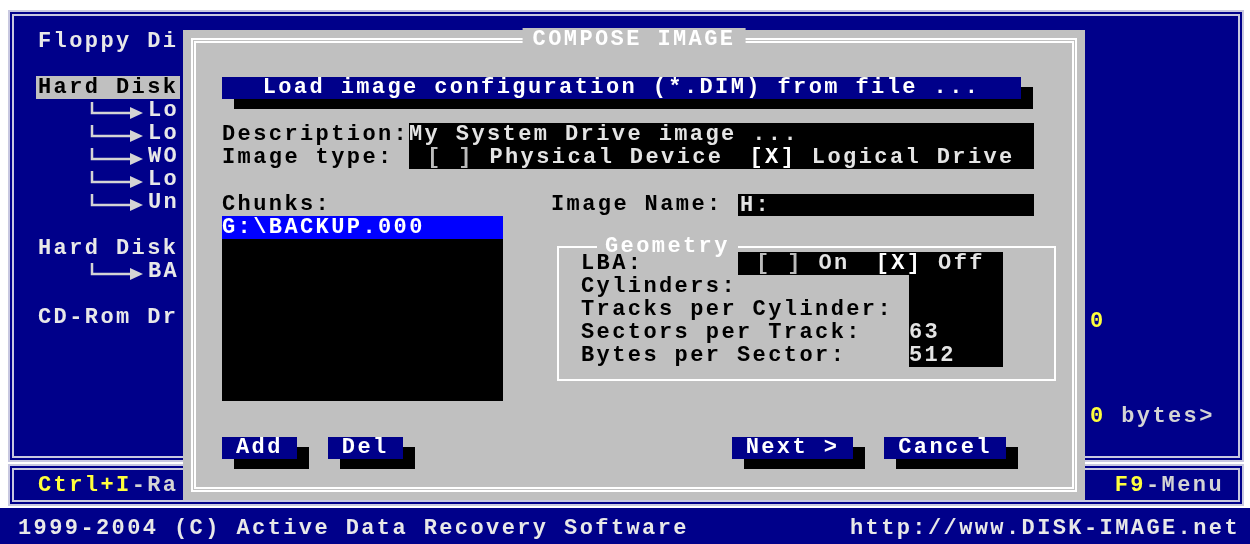 The height and width of the screenshot is (544, 1250). I want to click on copyright-text: 1999-2004 (C) Active Data Recovery Software, so click(353, 528).